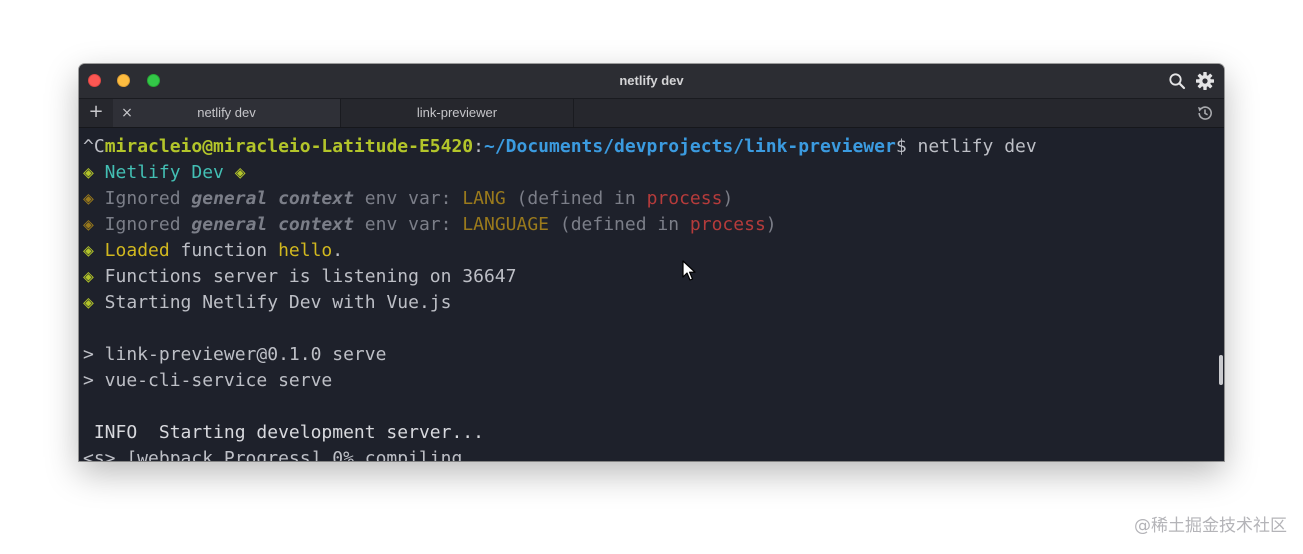 Image resolution: width=1303 pixels, height=554 pixels. Describe the element at coordinates (127, 113) in the screenshot. I see `close-tab-button: ×` at that location.